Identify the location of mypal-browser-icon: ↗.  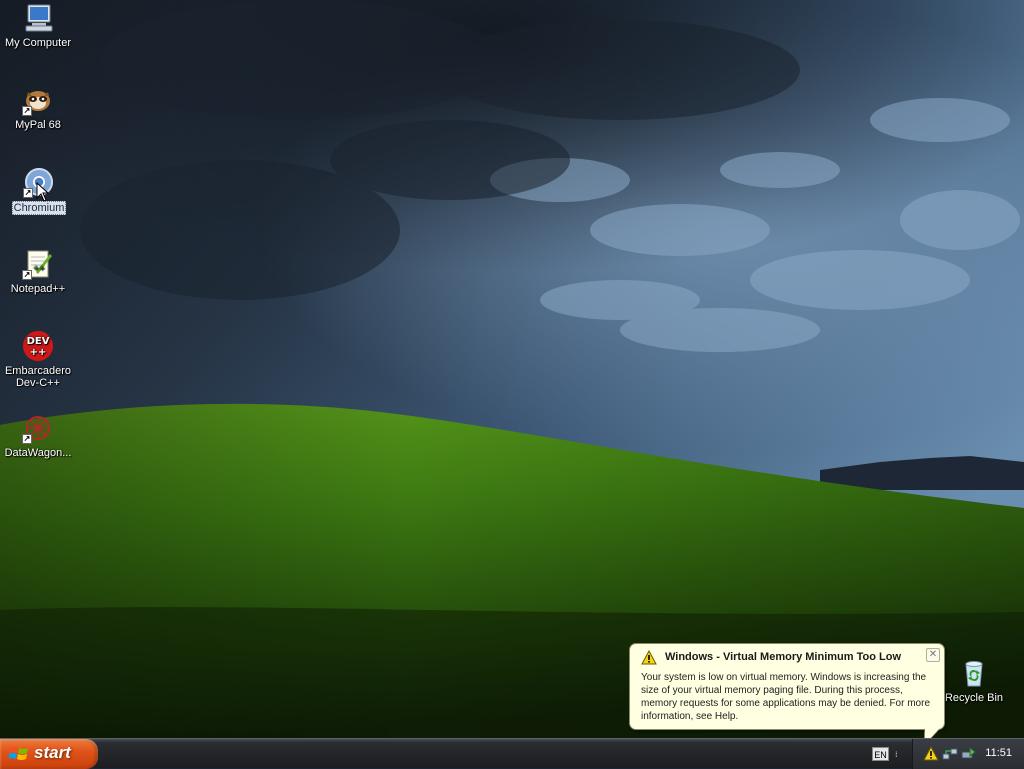
(38, 100).